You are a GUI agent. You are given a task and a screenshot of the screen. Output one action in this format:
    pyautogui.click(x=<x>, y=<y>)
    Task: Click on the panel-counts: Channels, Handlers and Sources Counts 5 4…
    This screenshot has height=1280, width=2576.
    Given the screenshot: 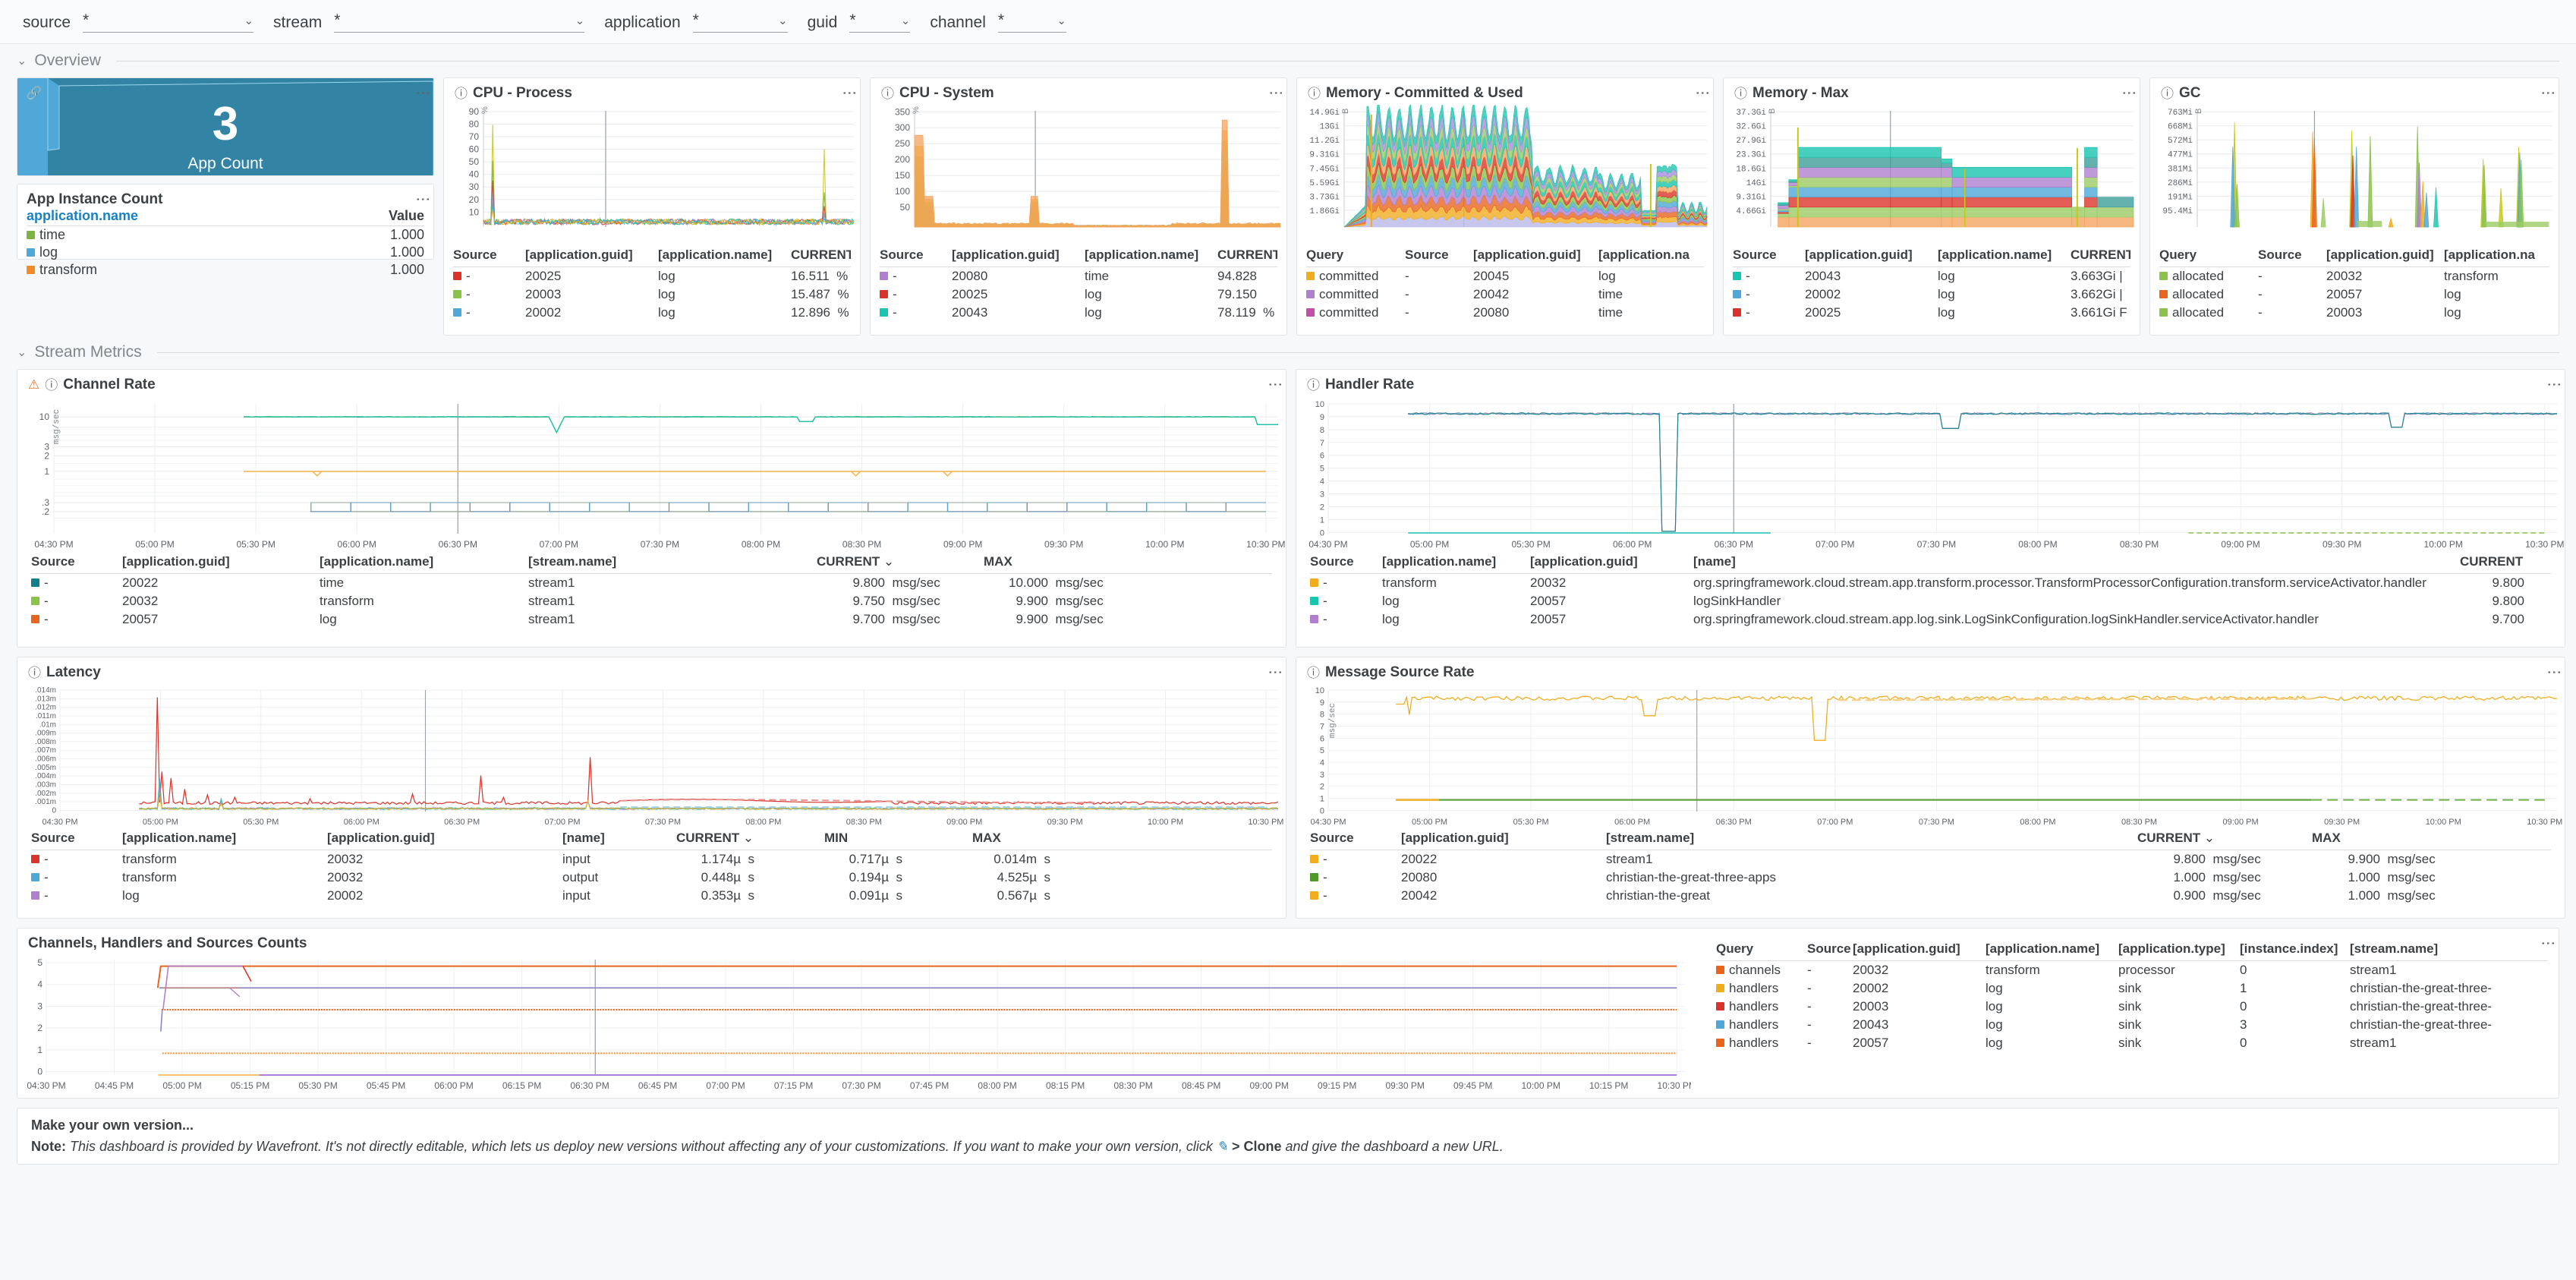 What is the action you would take?
    pyautogui.click(x=1288, y=1013)
    